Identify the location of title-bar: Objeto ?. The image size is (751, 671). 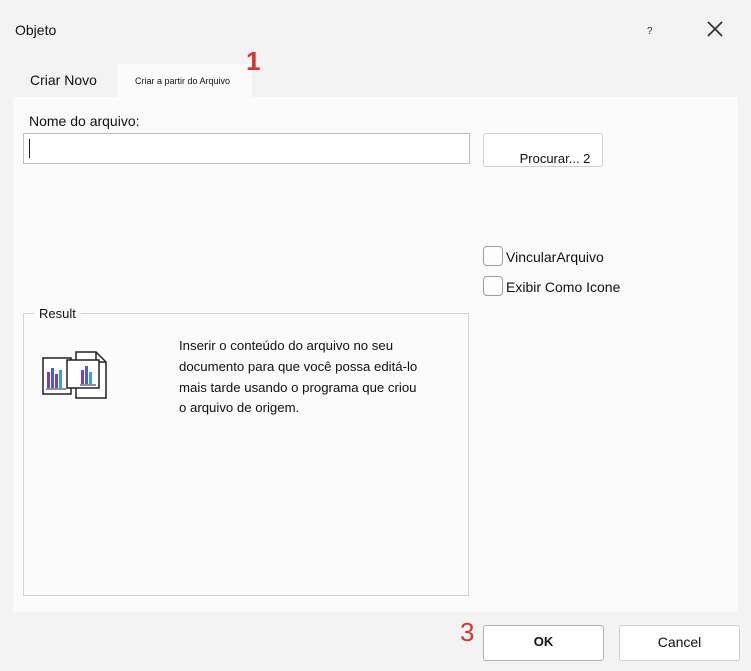
(375, 29).